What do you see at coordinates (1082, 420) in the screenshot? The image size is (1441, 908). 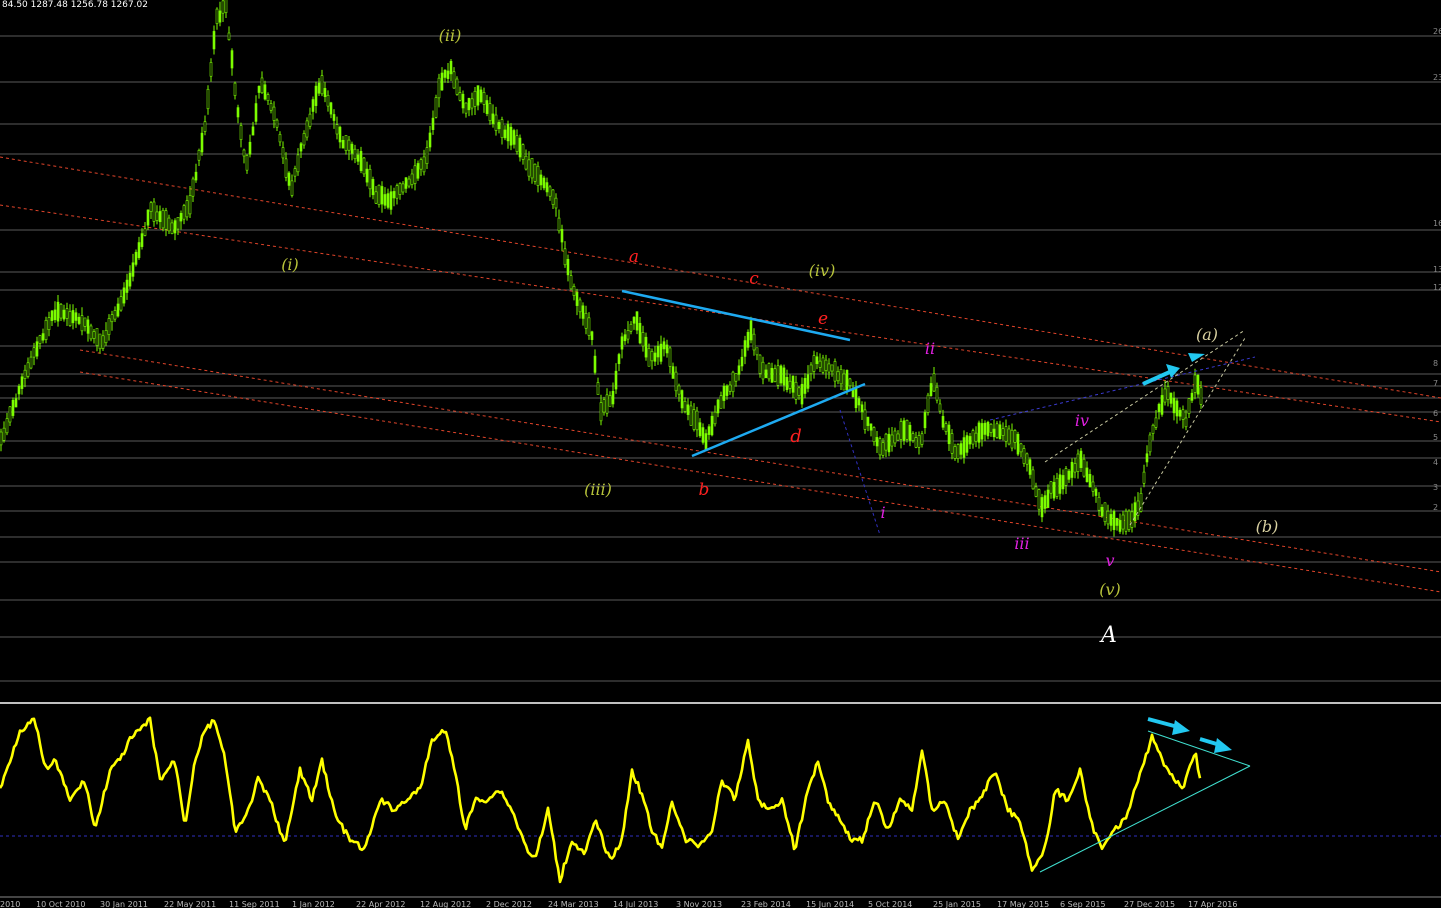 I see `wave-label: iv` at bounding box center [1082, 420].